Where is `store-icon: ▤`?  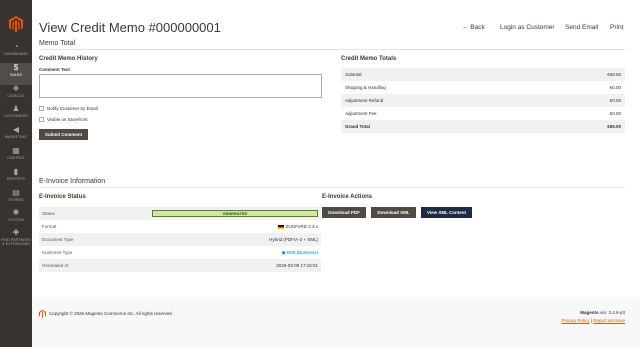 store-icon: ▤ is located at coordinates (16, 192).